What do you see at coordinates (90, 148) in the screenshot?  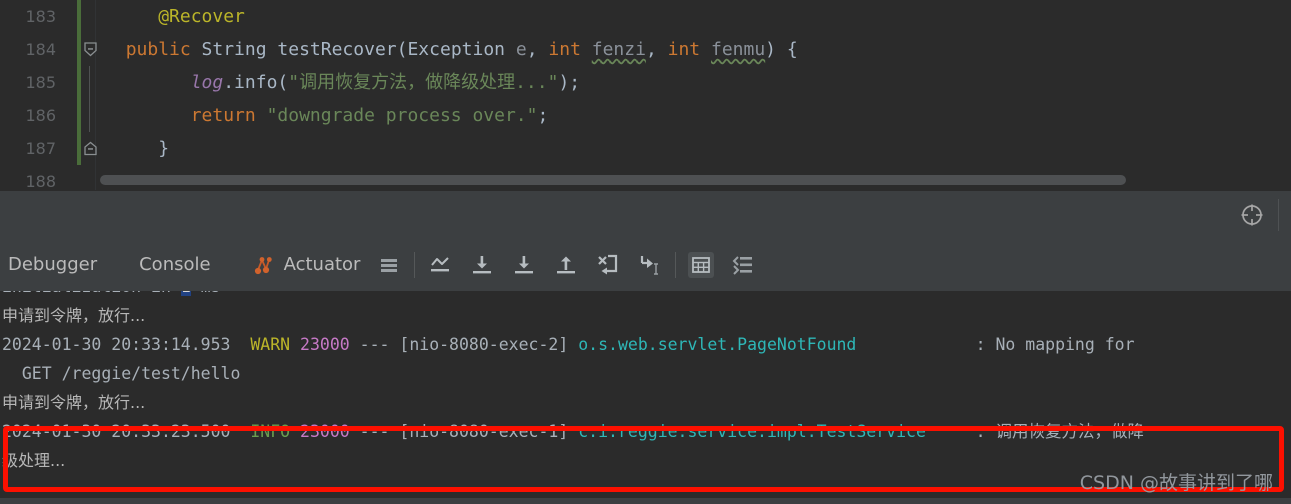 I see `fold-expand-icon` at bounding box center [90, 148].